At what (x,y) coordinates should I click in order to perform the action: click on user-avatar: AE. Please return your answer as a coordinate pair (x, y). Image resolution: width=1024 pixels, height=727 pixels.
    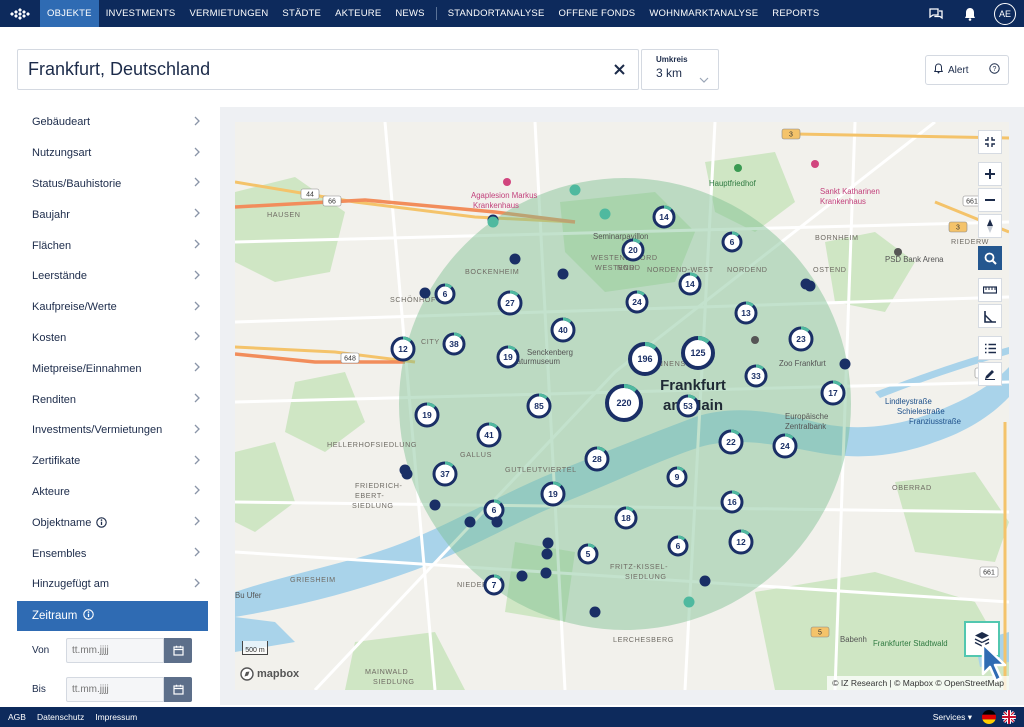
    Looking at the image, I should click on (1005, 13).